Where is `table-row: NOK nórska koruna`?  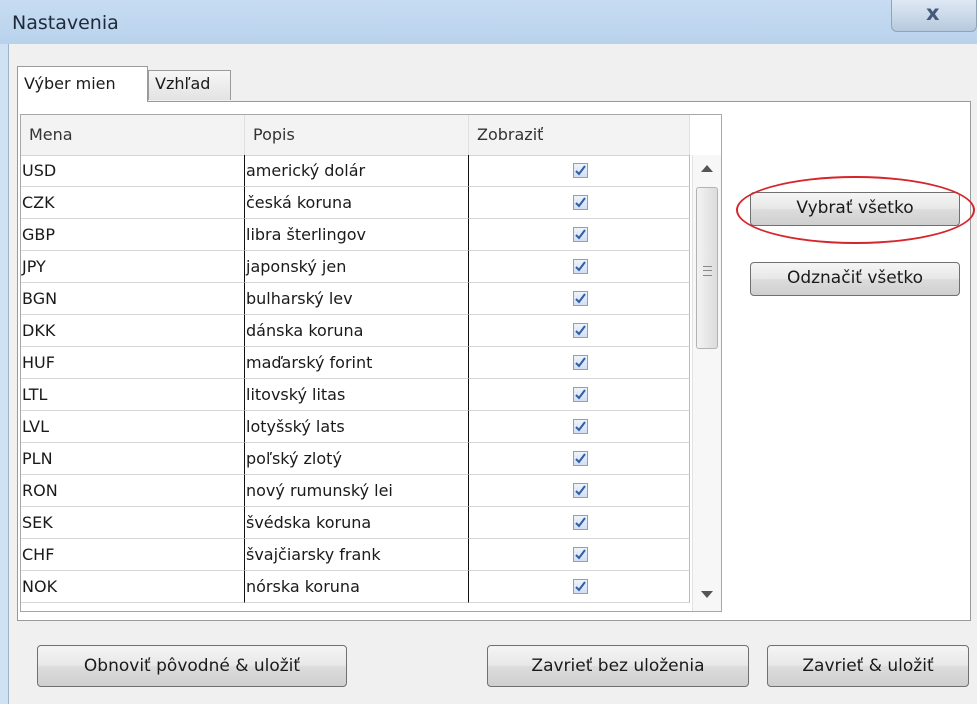
table-row: NOK nórska koruna is located at coordinates (355, 587).